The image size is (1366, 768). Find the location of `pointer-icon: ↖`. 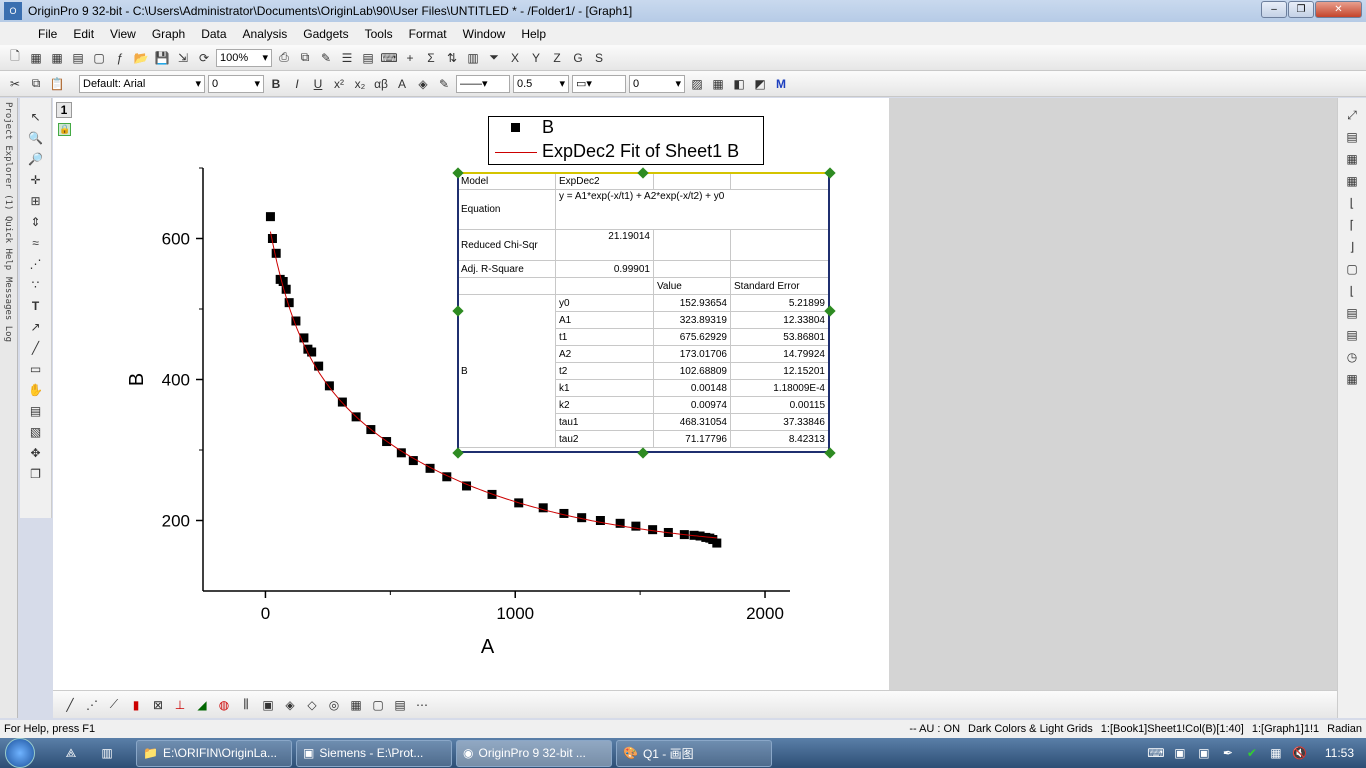

pointer-icon: ↖ is located at coordinates (36, 117).